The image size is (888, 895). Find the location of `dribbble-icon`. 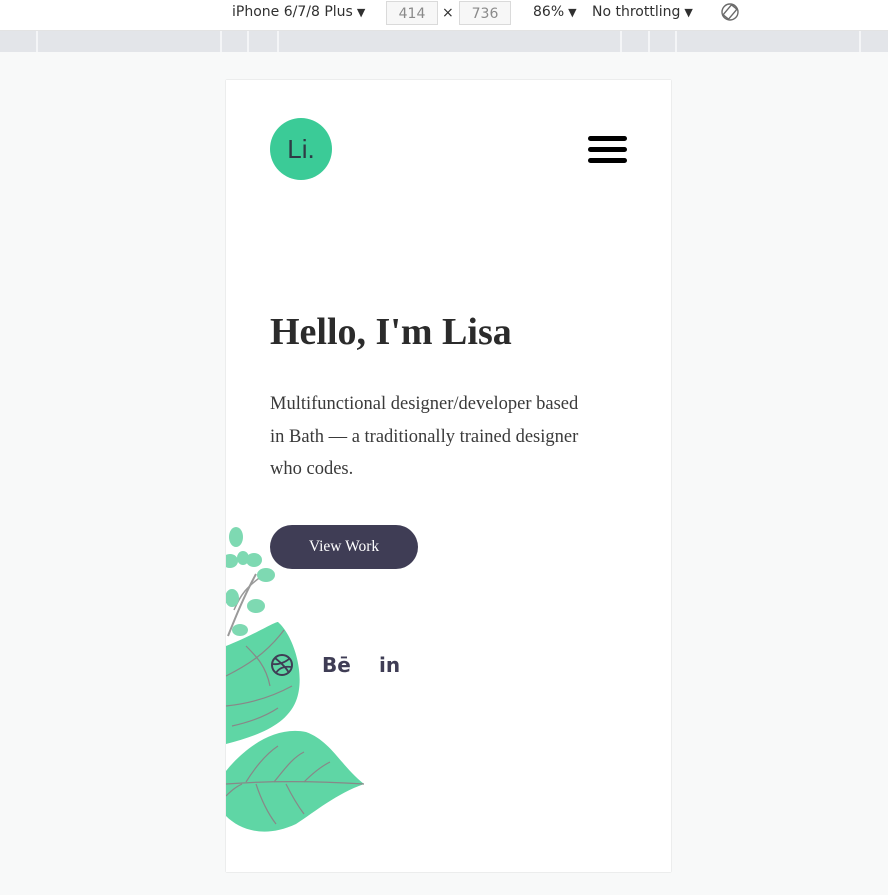

dribbble-icon is located at coordinates (282, 665).